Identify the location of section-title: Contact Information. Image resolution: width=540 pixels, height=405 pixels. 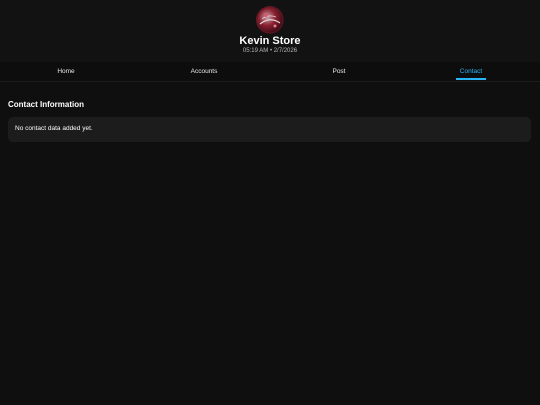
(46, 104).